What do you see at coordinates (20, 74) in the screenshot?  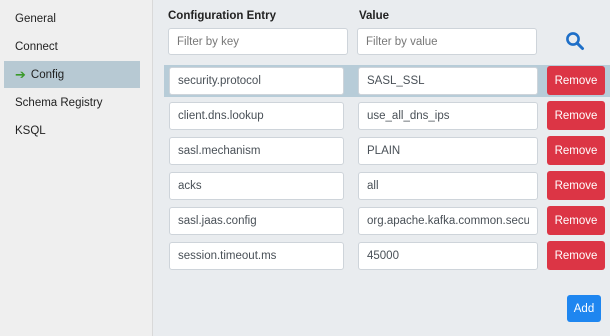 I see `arrow-right-icon: ➔` at bounding box center [20, 74].